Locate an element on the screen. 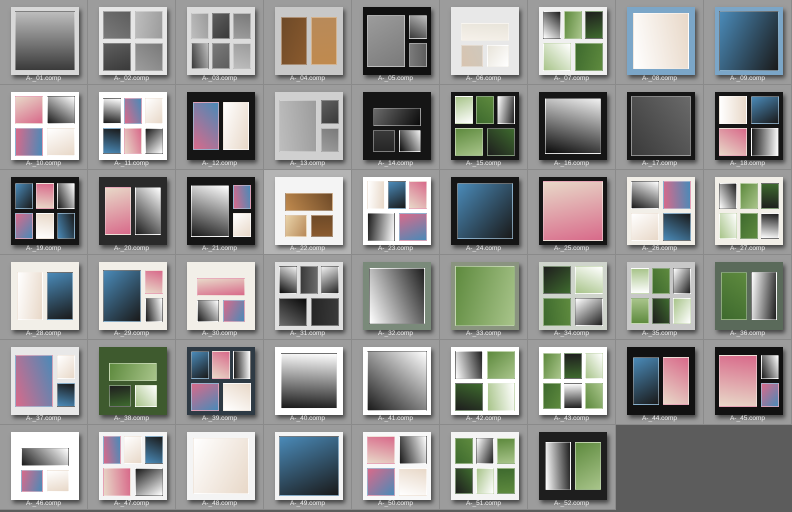  thumbnail-cell: A-_07.comp is located at coordinates (572, 42).